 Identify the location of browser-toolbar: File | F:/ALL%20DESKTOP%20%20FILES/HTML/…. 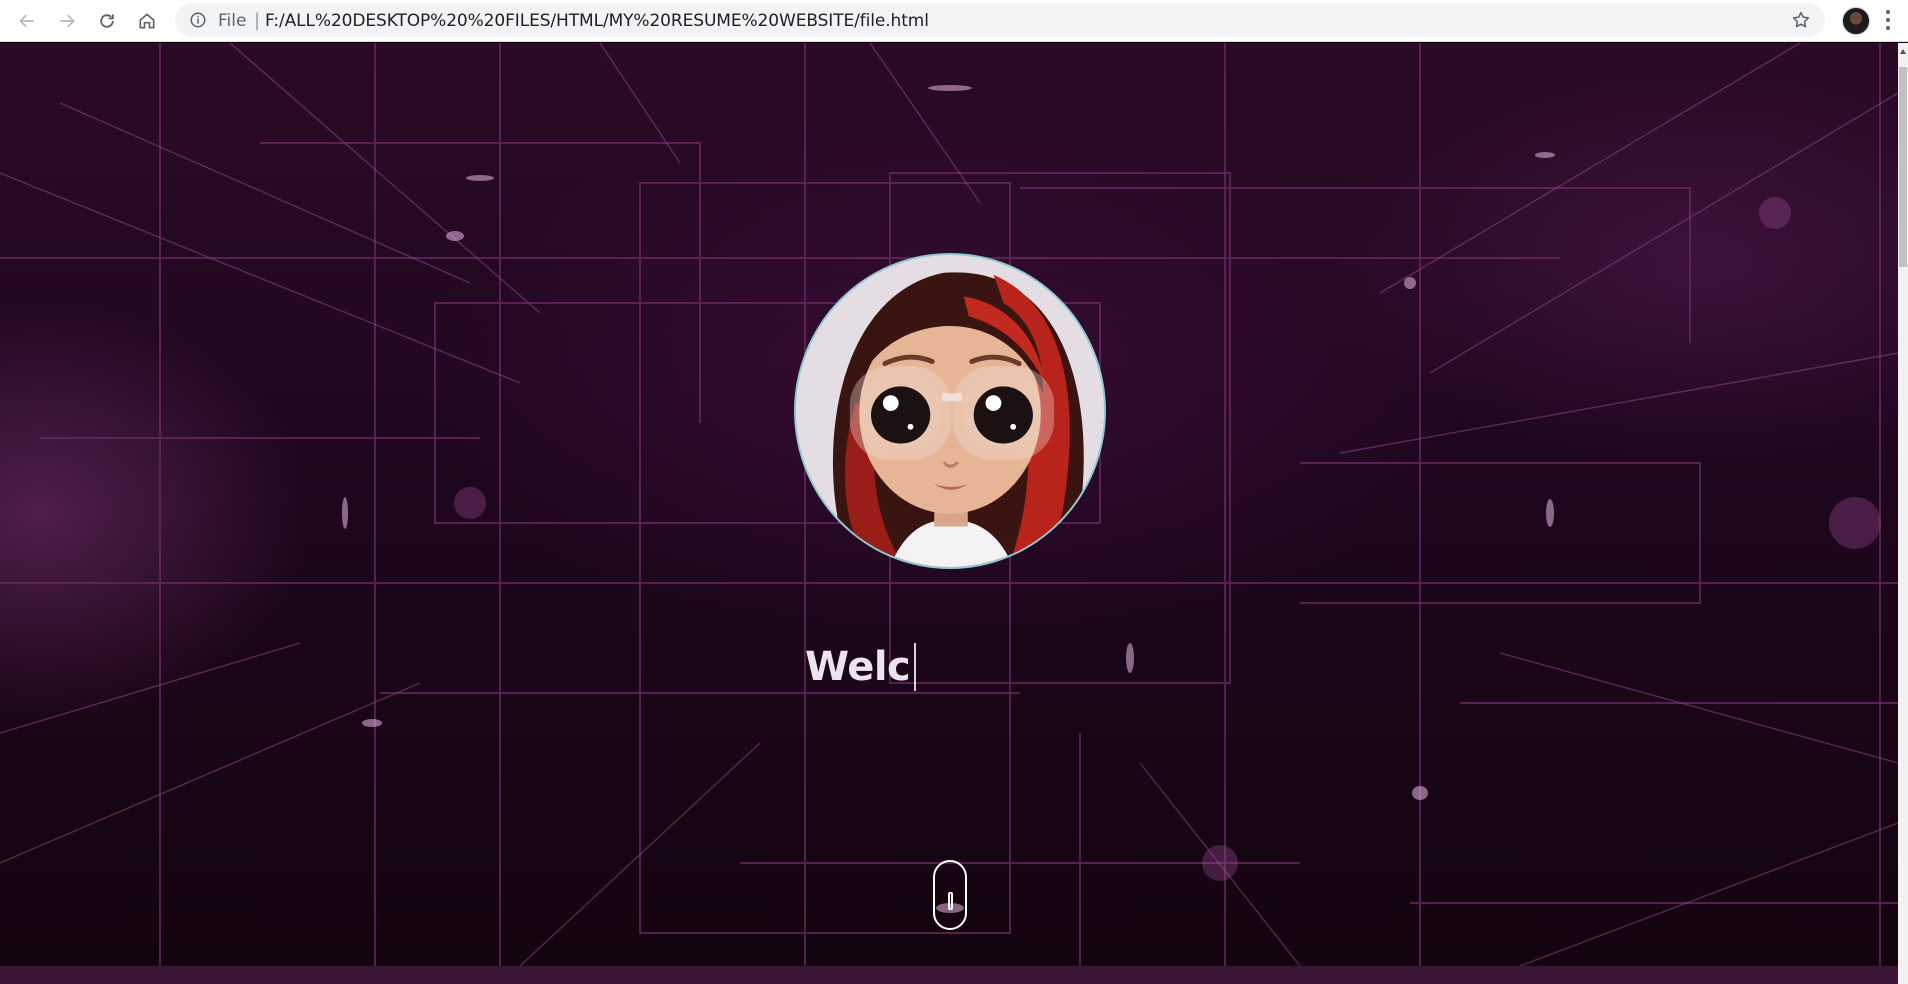
(954, 21).